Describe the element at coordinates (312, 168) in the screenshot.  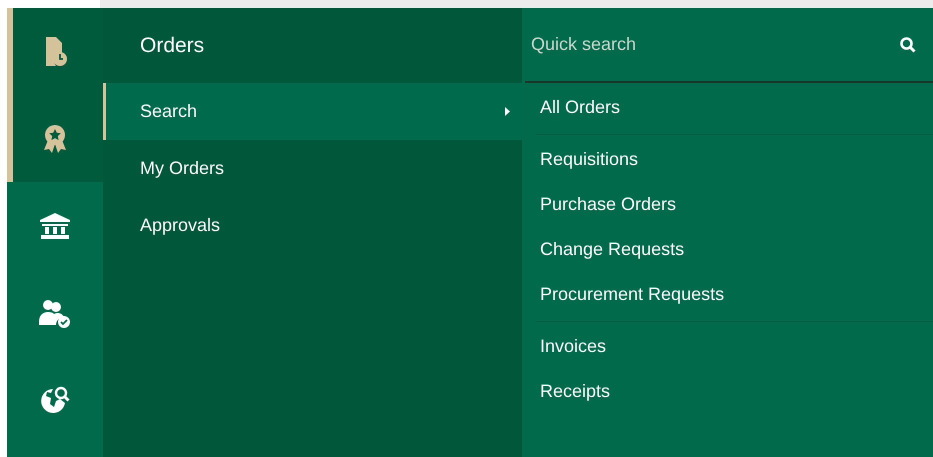
I see `menu-item: My Orders` at that location.